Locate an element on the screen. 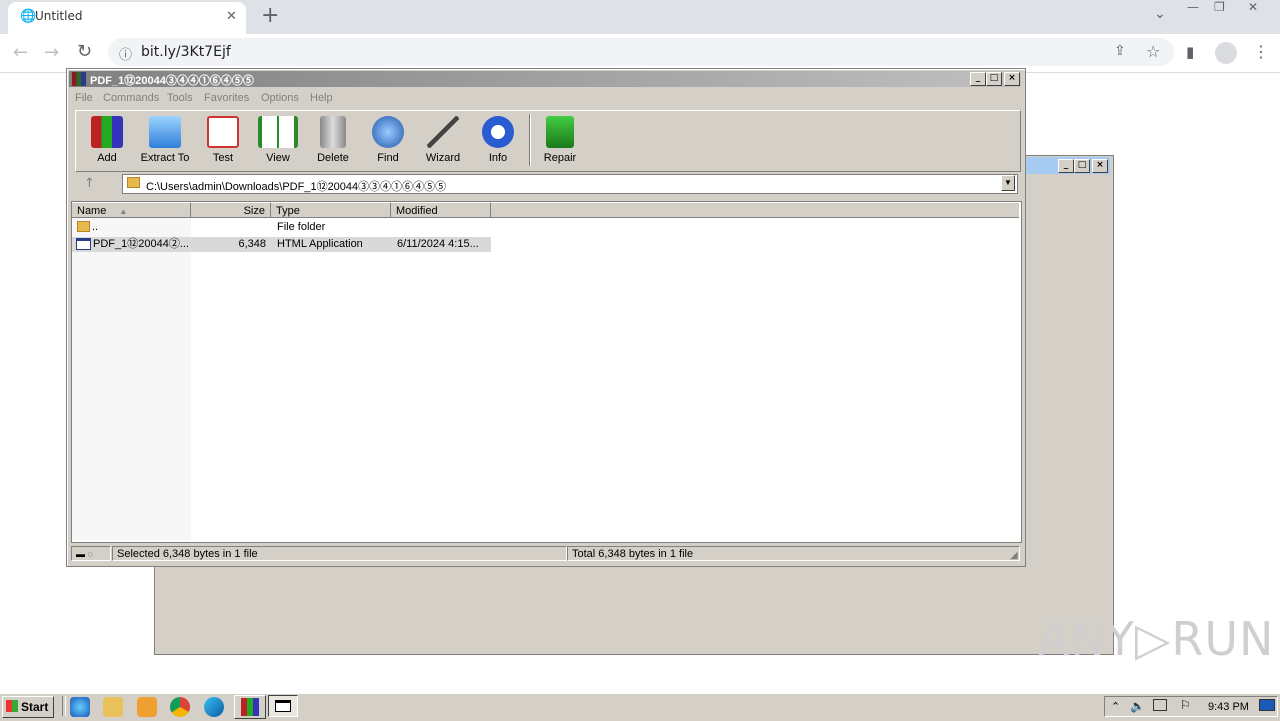  repair-label: Repair is located at coordinates (560, 158).